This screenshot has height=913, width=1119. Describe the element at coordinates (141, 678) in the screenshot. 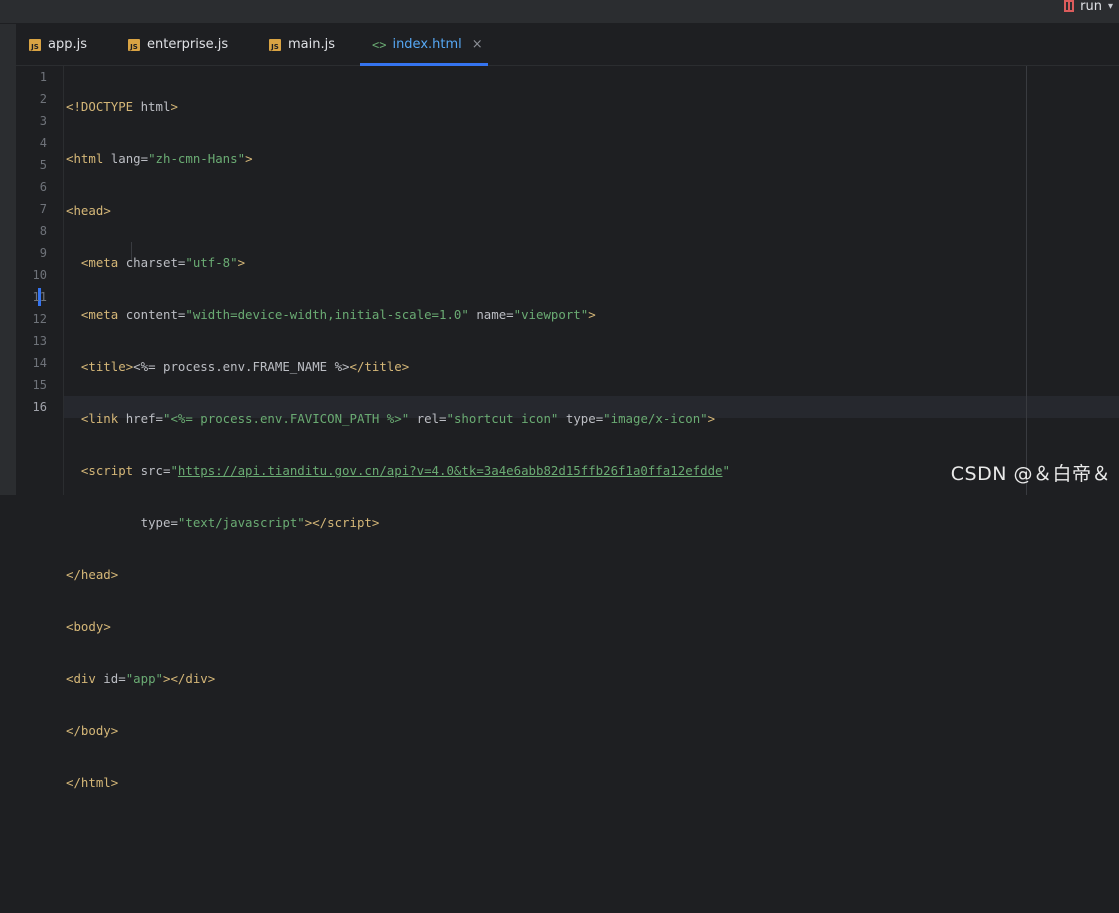

I see `code-line-12: <div id="app"></div>` at that location.